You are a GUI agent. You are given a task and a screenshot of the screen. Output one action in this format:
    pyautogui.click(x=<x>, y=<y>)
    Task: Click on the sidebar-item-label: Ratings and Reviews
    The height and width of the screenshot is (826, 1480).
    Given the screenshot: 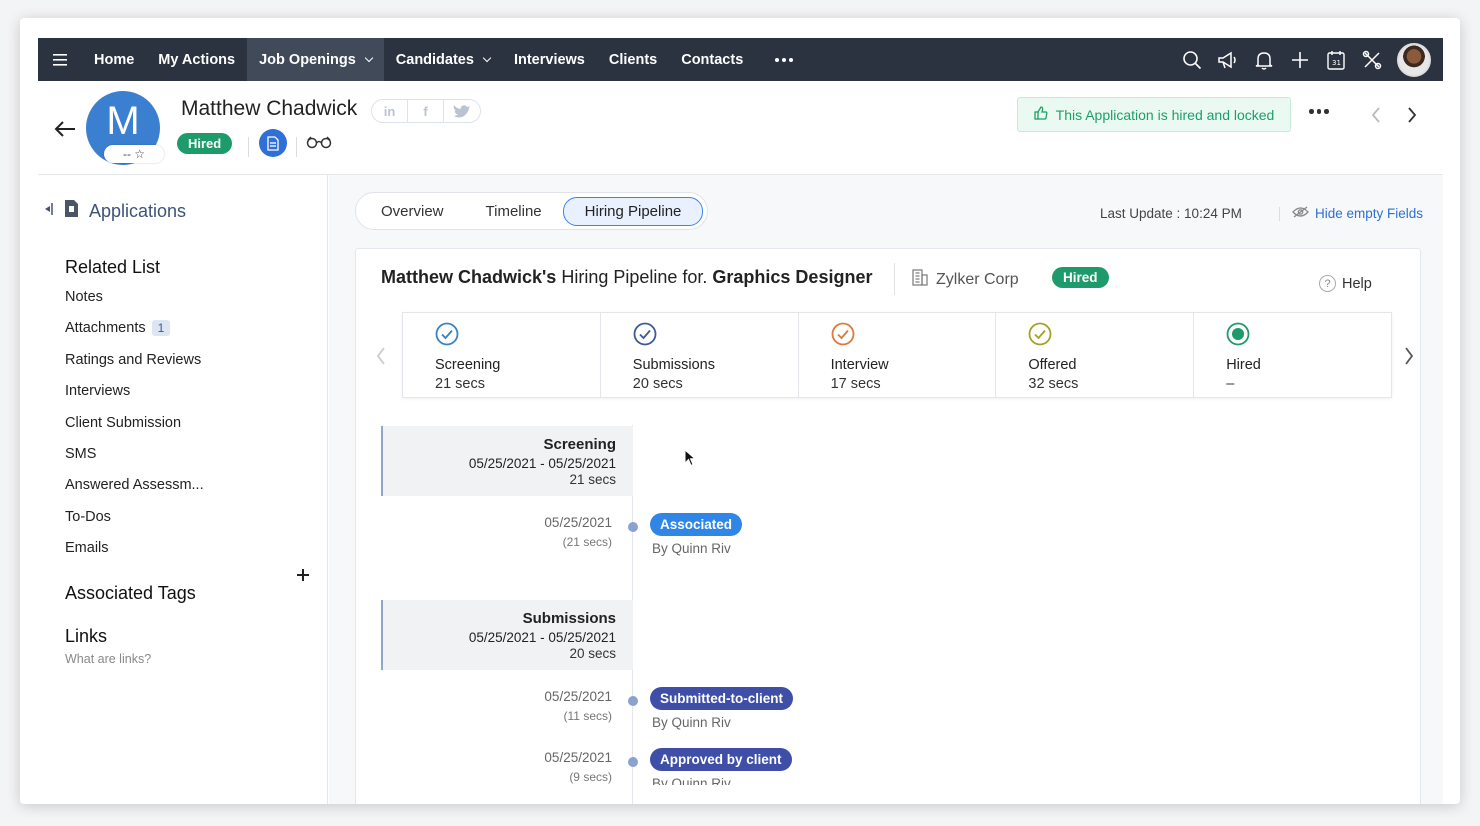 What is the action you would take?
    pyautogui.click(x=133, y=360)
    